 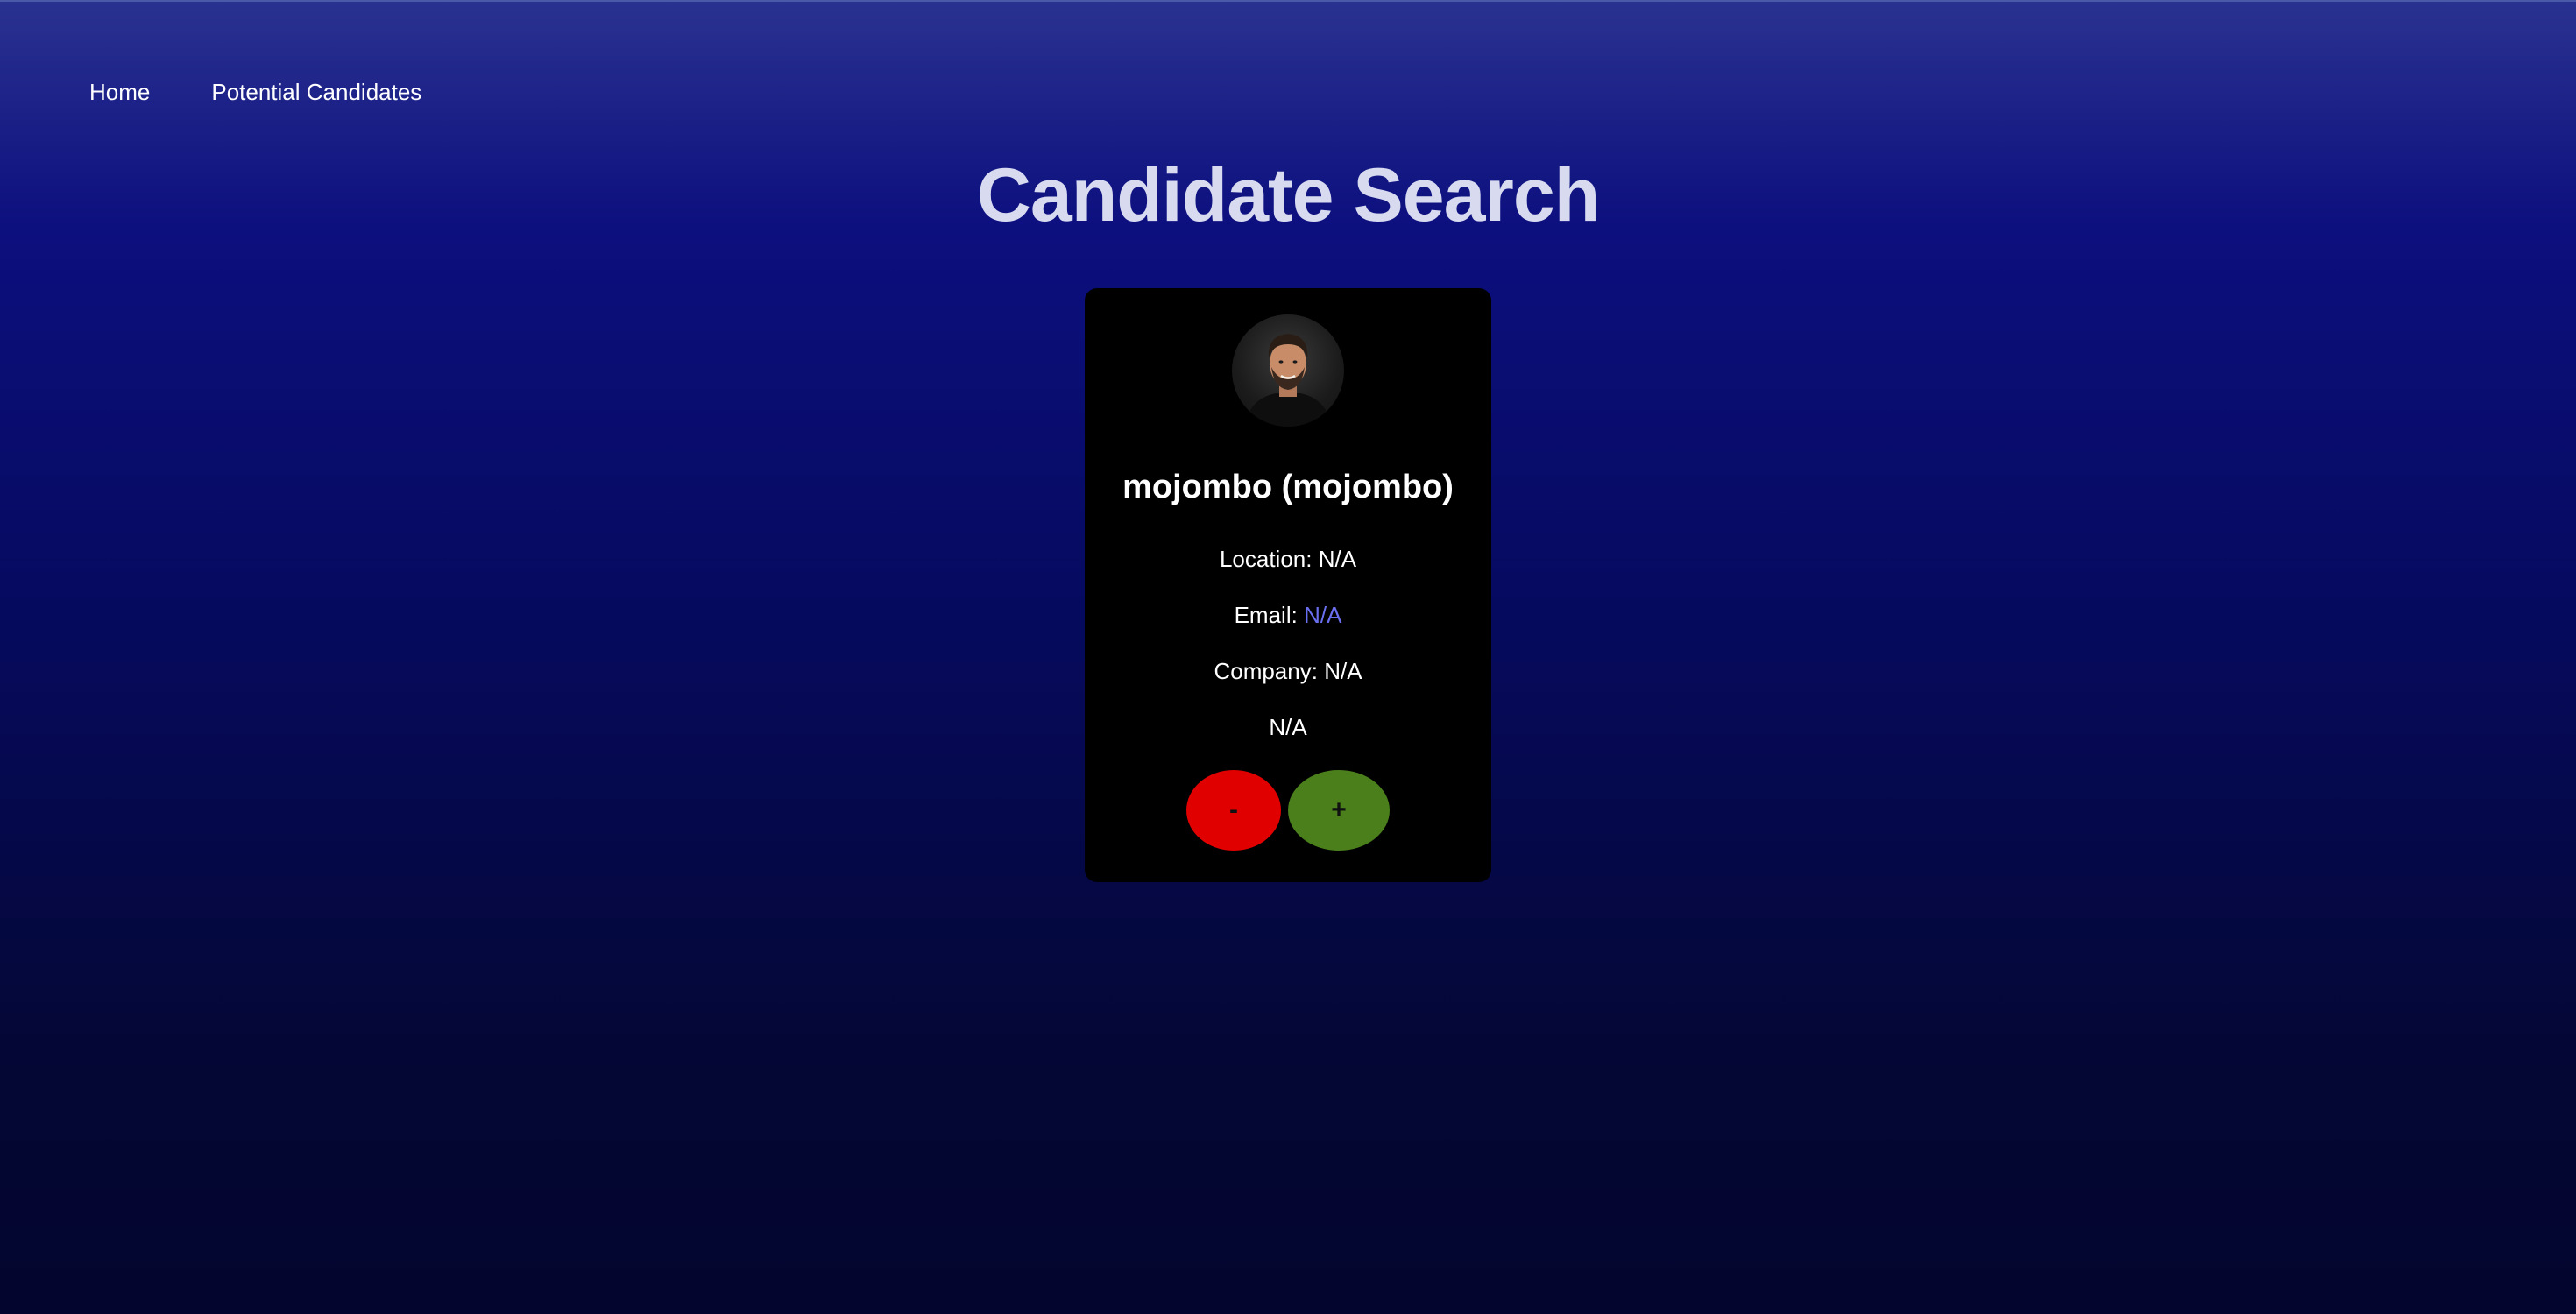 I want to click on candidate-email: Email: N/A, so click(x=1288, y=615).